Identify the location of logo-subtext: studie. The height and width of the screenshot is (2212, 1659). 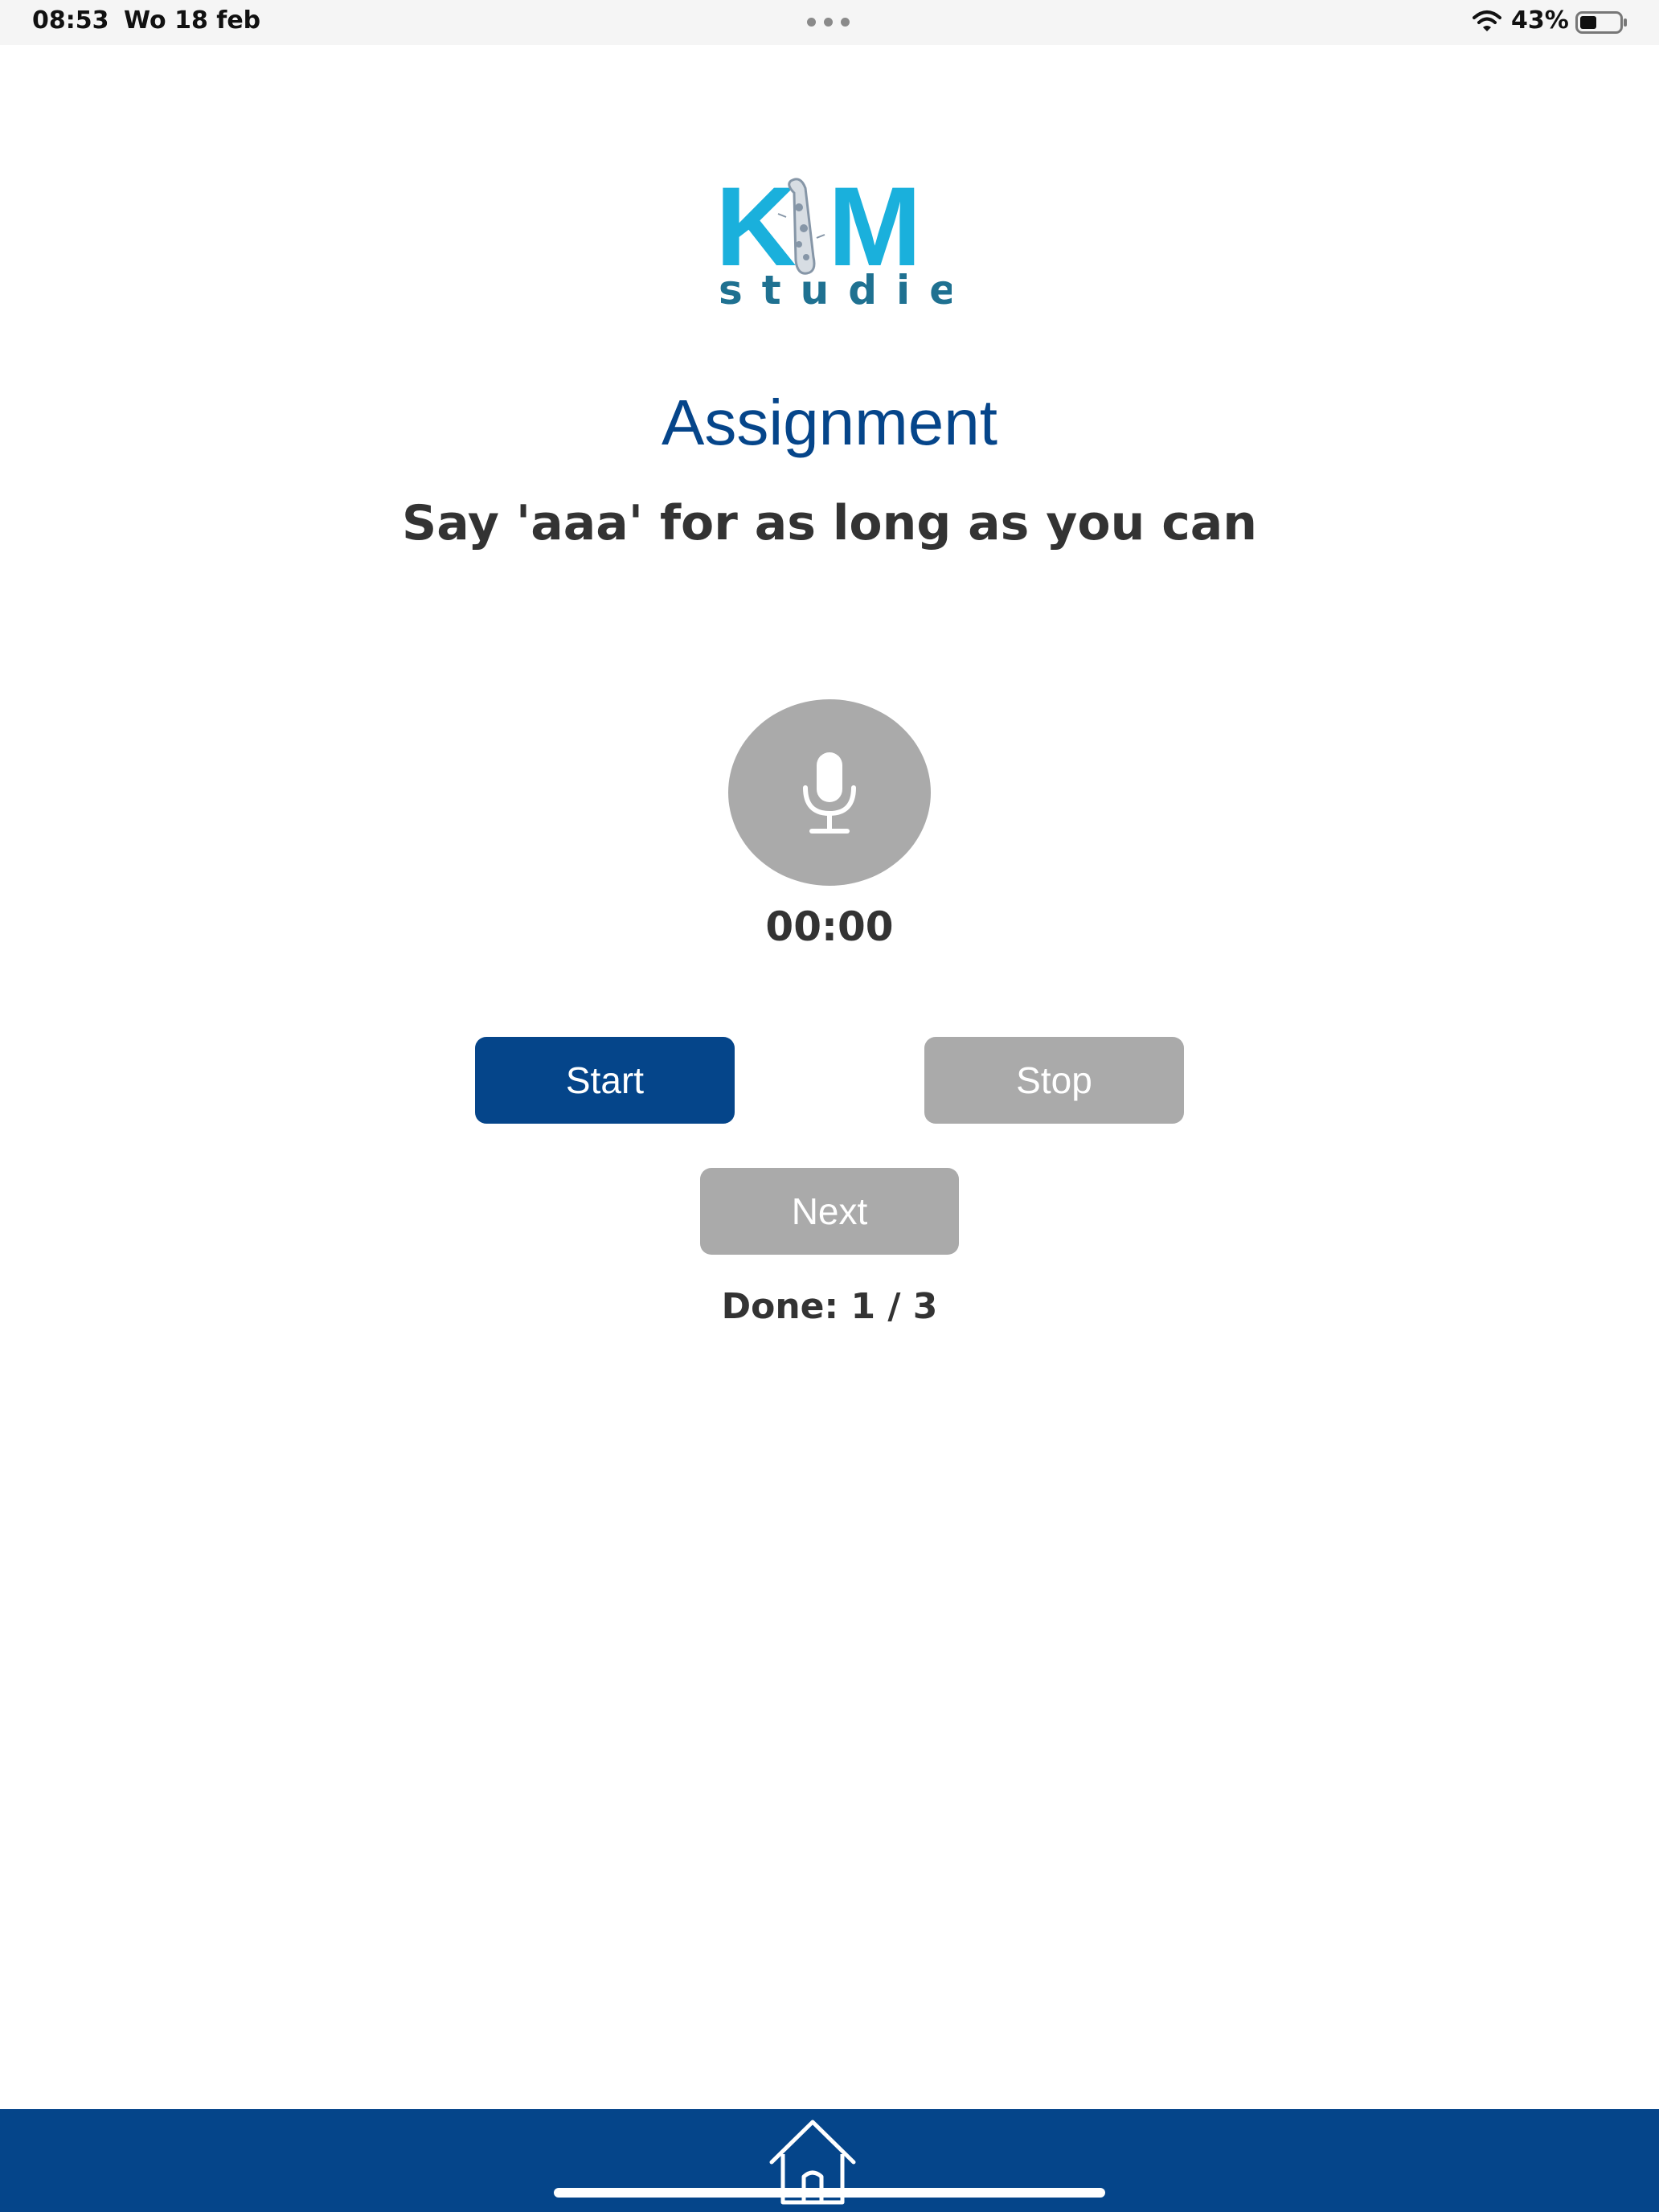
(835, 290).